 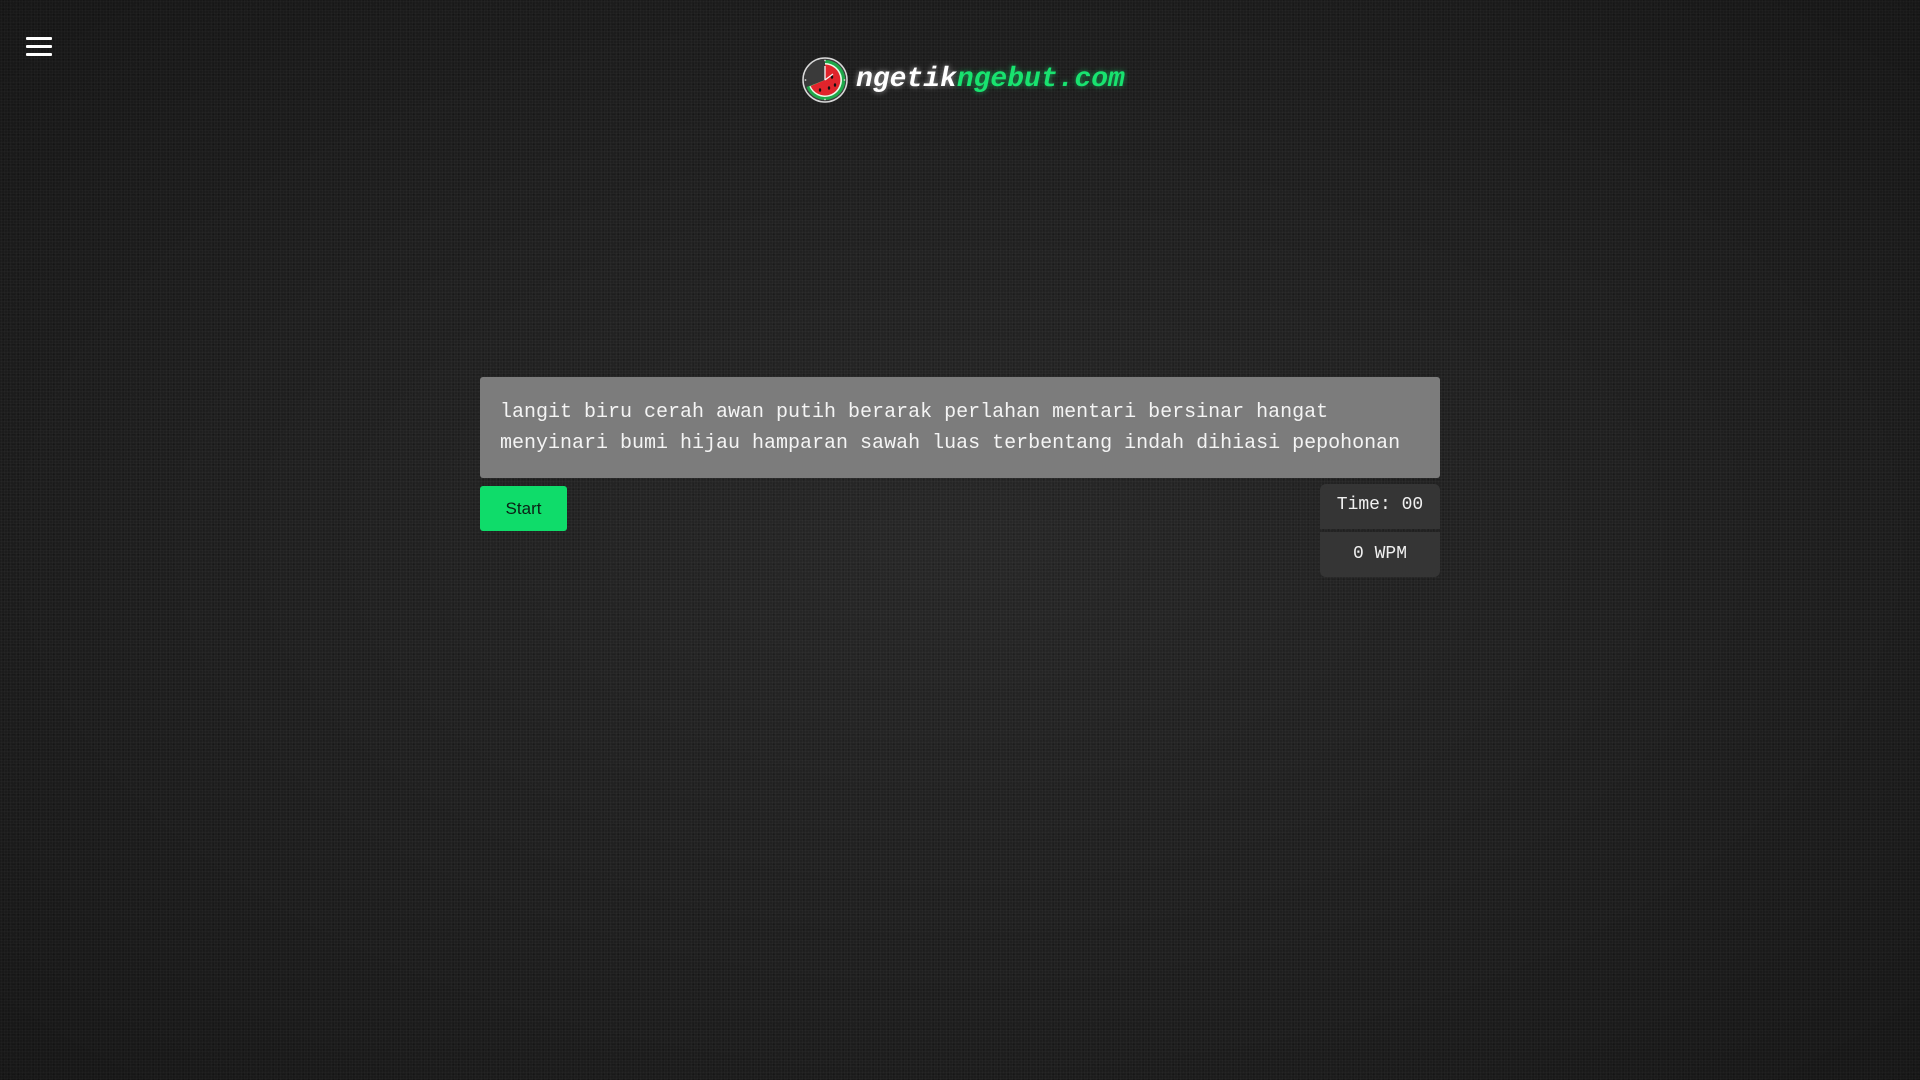 What do you see at coordinates (1380, 506) in the screenshot?
I see `timer-display: Time: 00` at bounding box center [1380, 506].